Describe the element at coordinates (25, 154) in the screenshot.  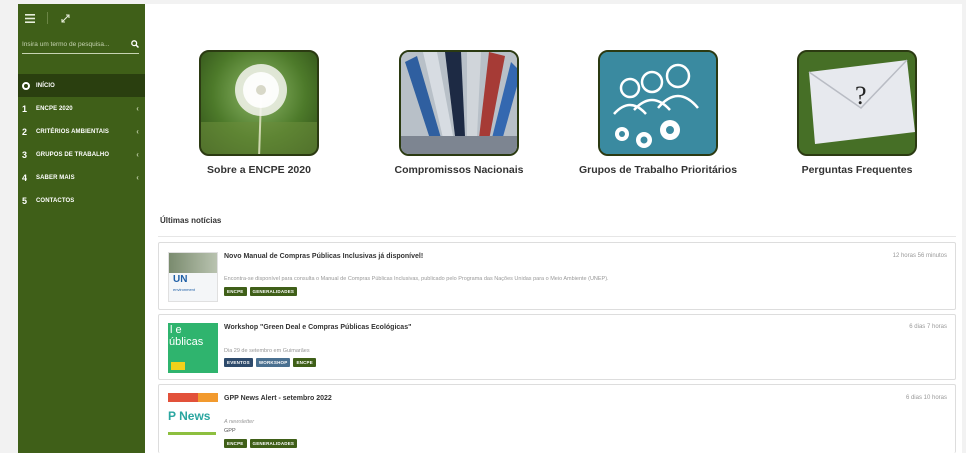
I see `number-icon: 3` at that location.